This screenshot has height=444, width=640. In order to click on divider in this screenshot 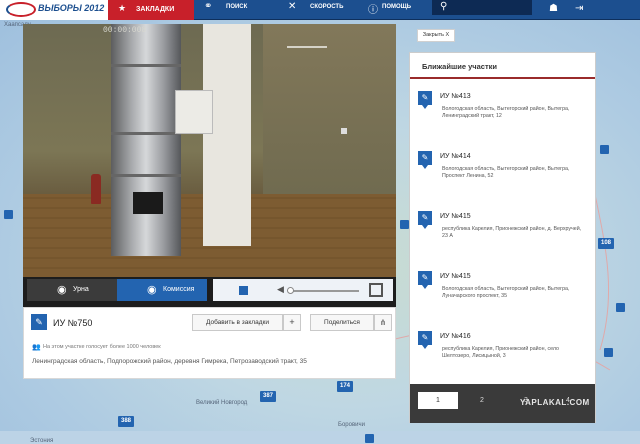, I will do `click(502, 78)`.